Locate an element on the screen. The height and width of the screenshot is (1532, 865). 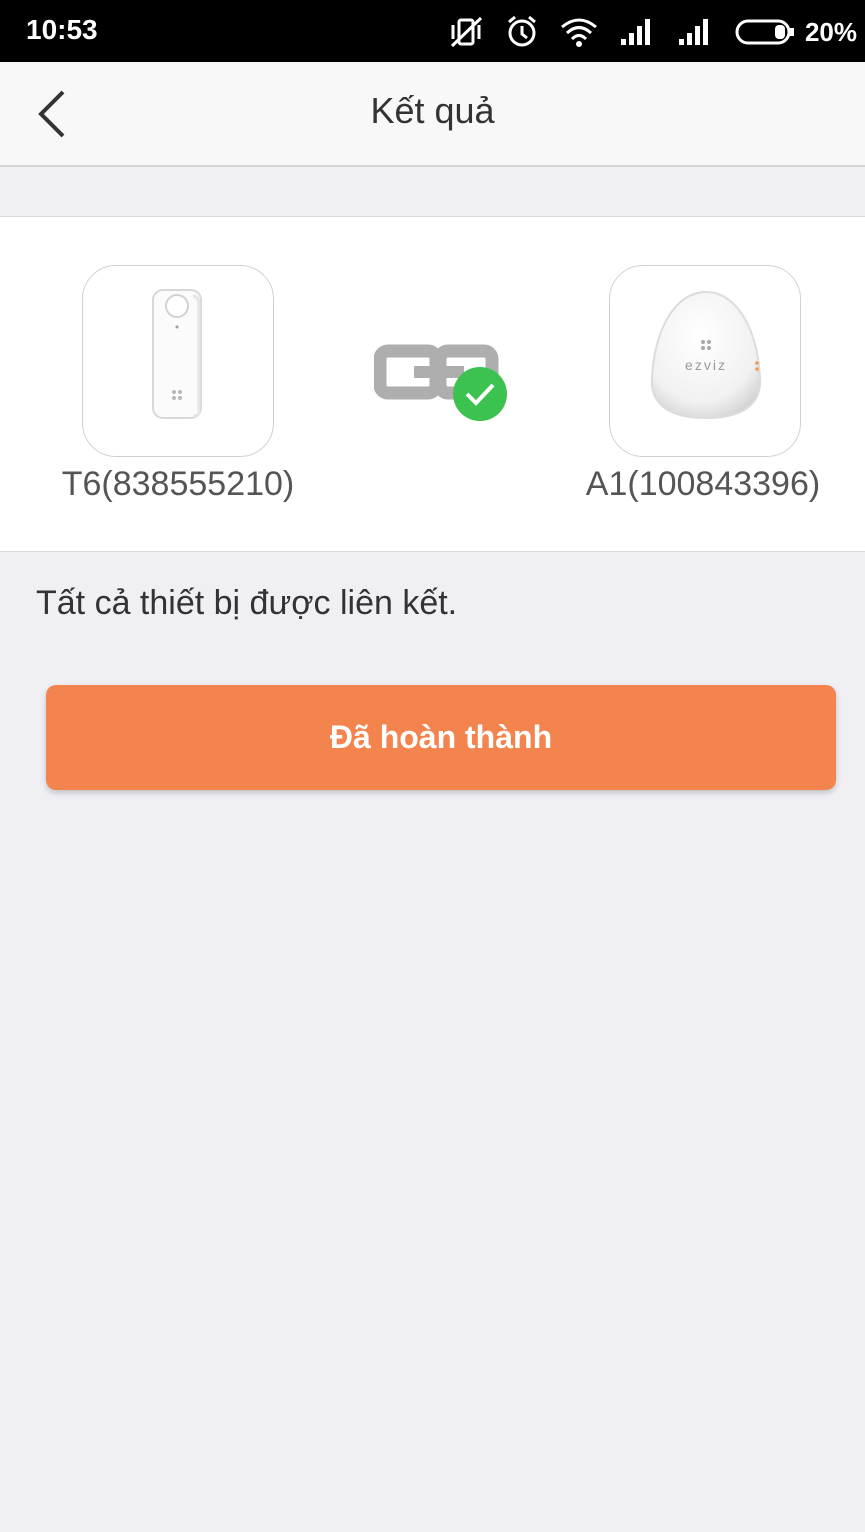
alarm-icon is located at coordinates (521, 31).